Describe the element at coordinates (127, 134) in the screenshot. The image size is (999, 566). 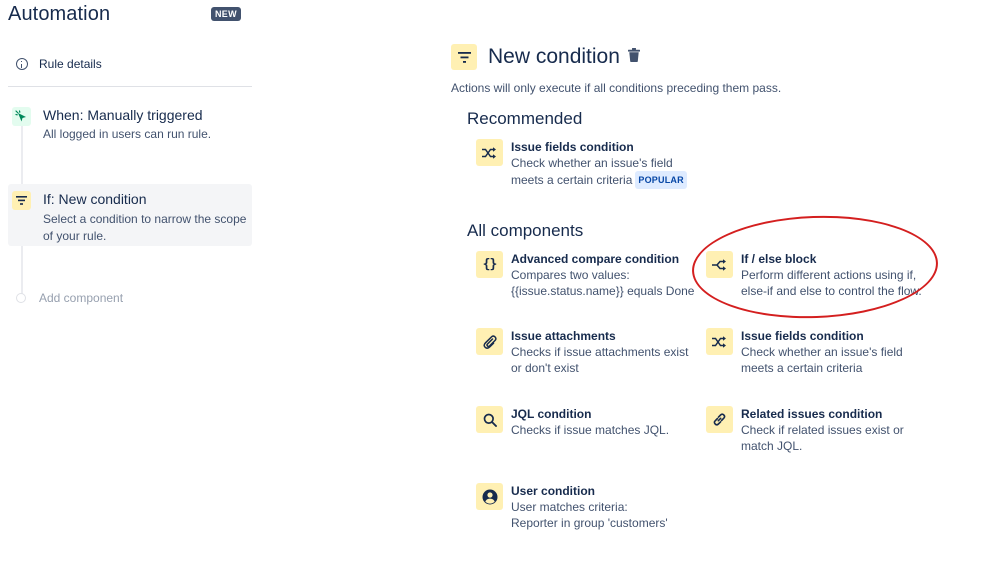
I see `trigger-step-subtitle: All logged in users can run rule.` at that location.